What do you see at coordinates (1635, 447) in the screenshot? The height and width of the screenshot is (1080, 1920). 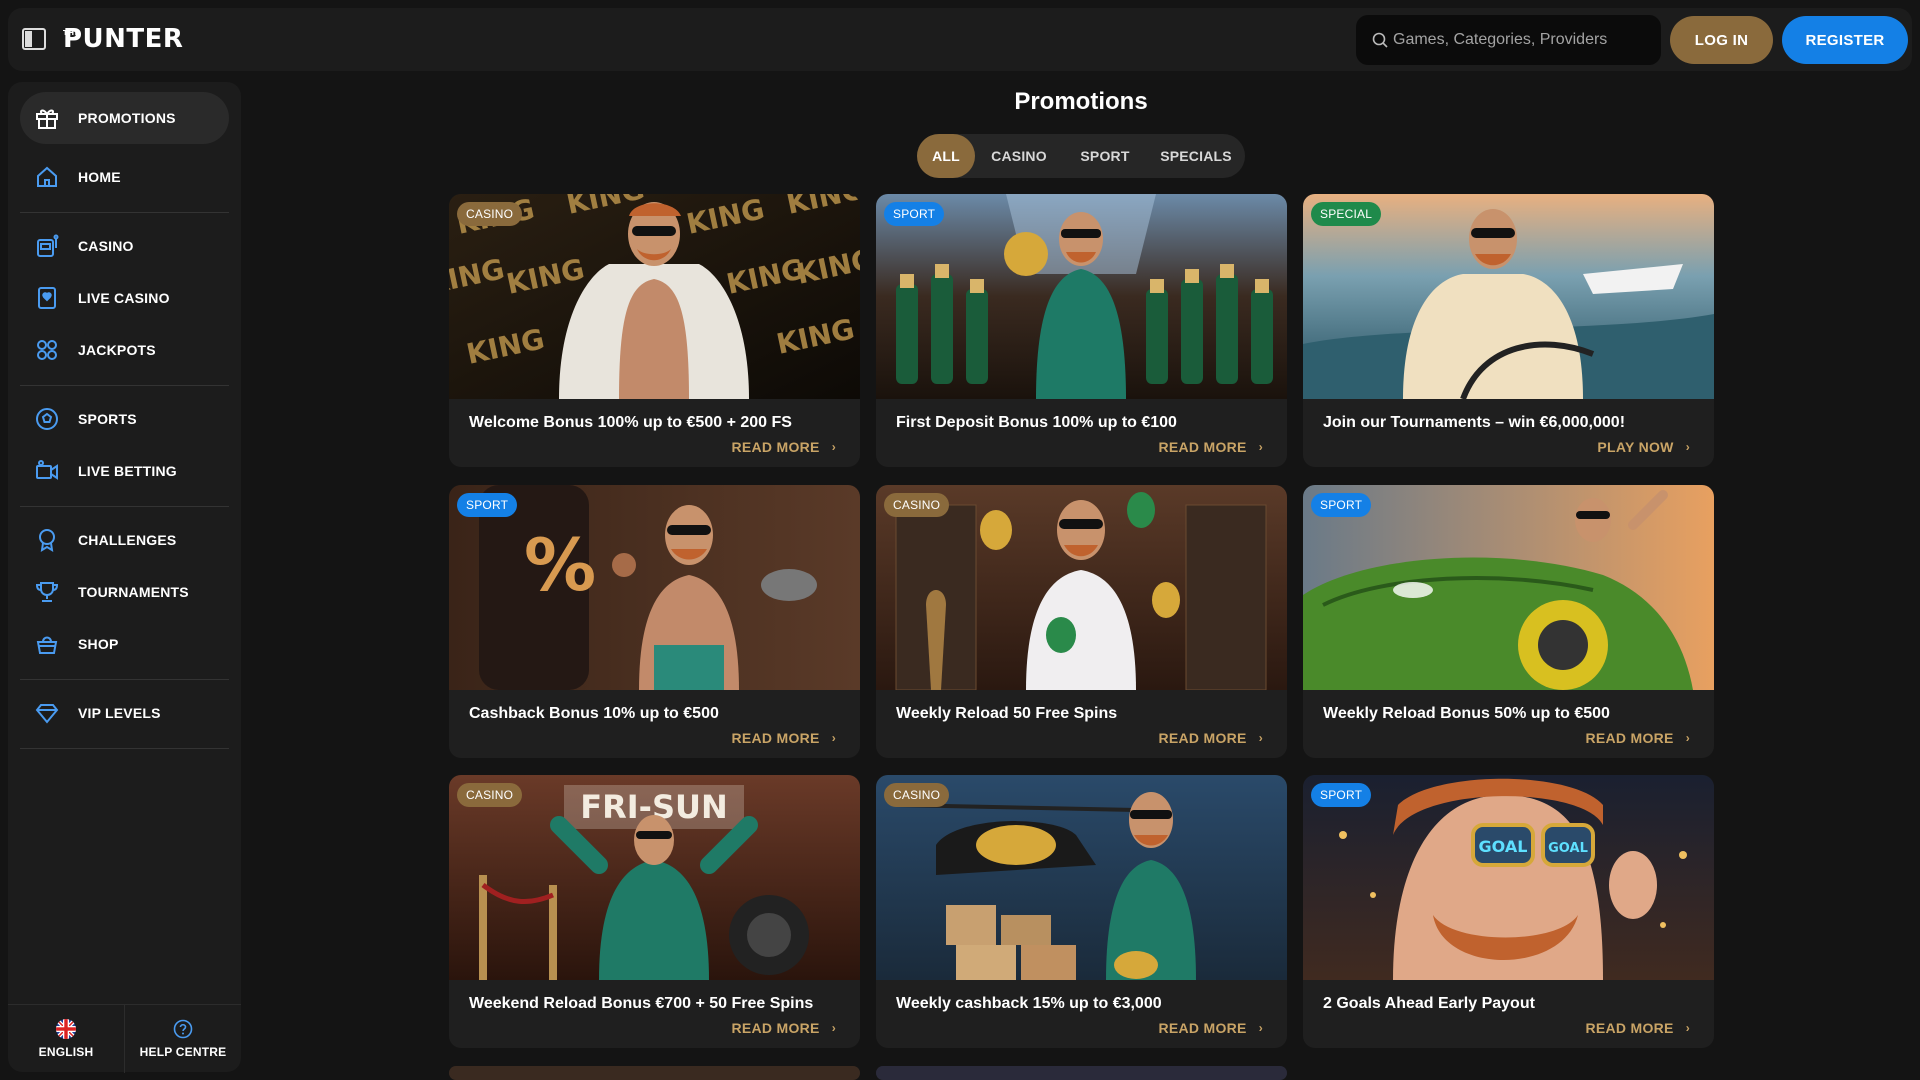 I see `cta-label: PLAY NOW` at bounding box center [1635, 447].